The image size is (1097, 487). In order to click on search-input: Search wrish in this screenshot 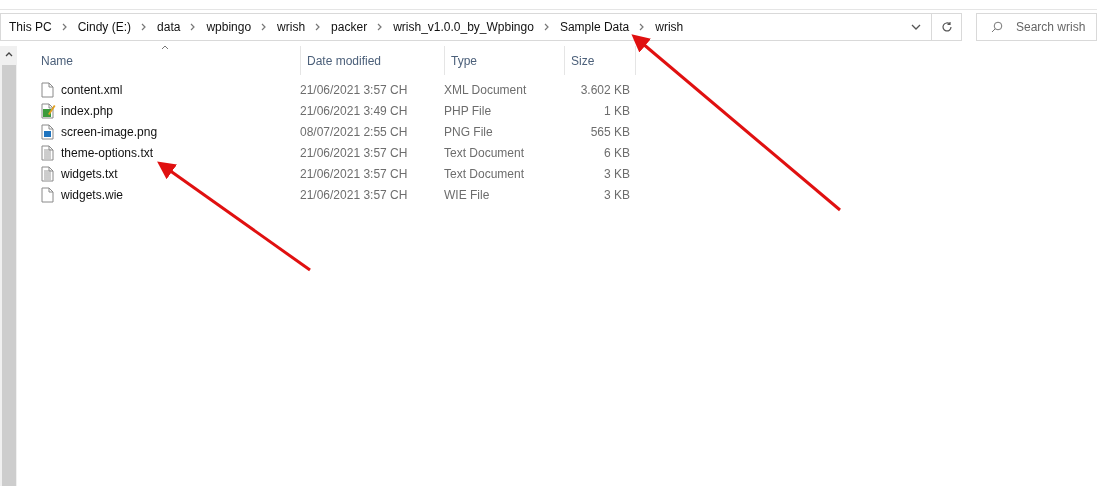, I will do `click(1056, 26)`.